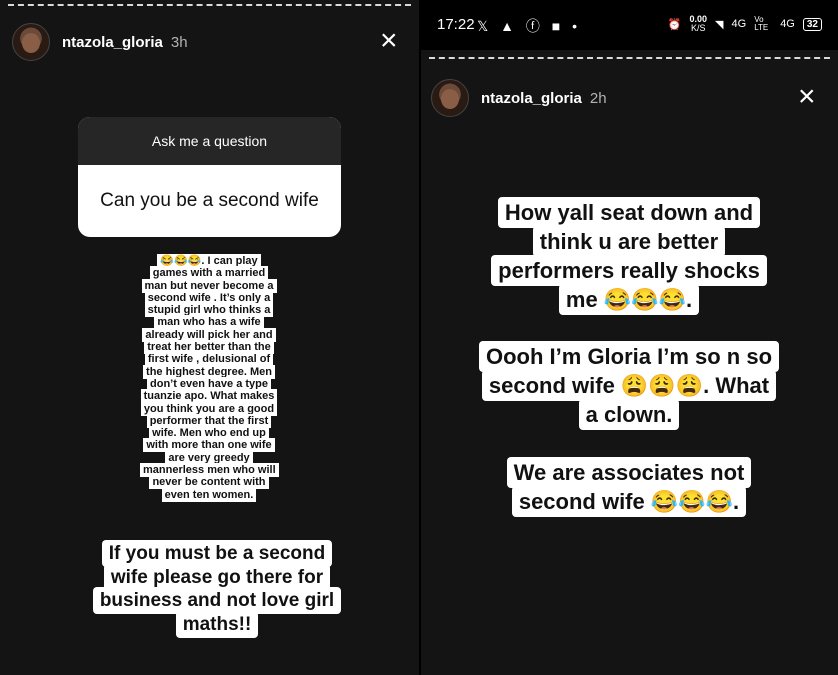 The height and width of the screenshot is (675, 838). What do you see at coordinates (674, 24) in the screenshot?
I see `alarm-icon: ⏰` at bounding box center [674, 24].